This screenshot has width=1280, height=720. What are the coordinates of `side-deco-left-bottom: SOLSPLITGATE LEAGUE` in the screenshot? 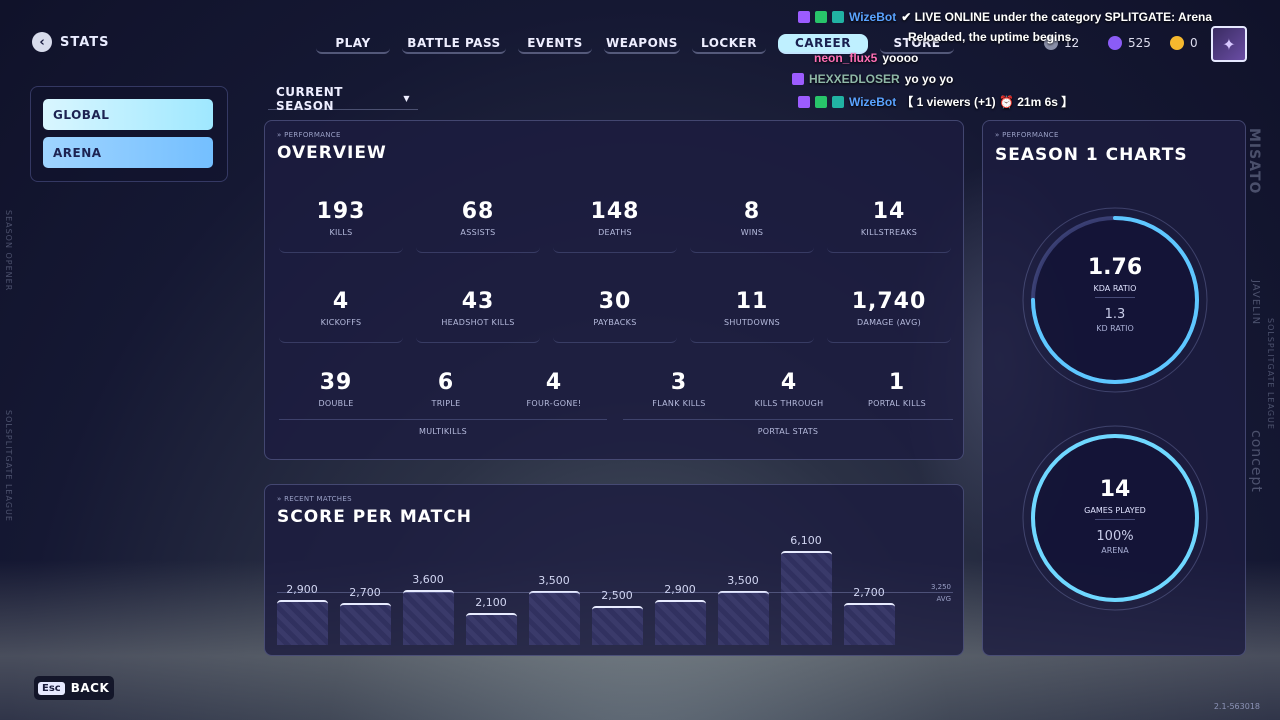 It's located at (8, 466).